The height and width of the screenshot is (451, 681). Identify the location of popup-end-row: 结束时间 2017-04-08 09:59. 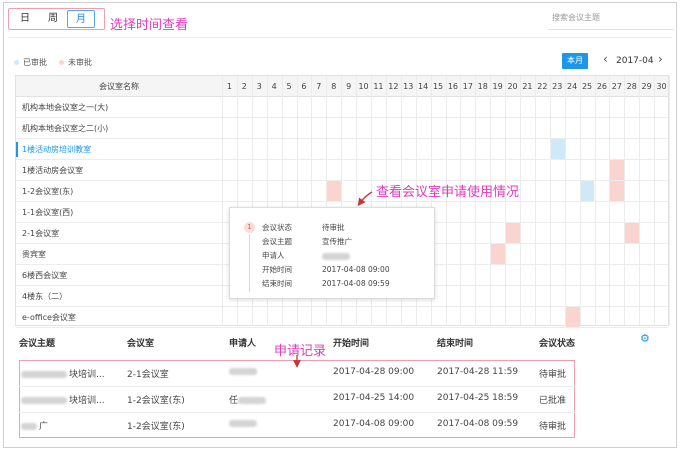
(326, 283).